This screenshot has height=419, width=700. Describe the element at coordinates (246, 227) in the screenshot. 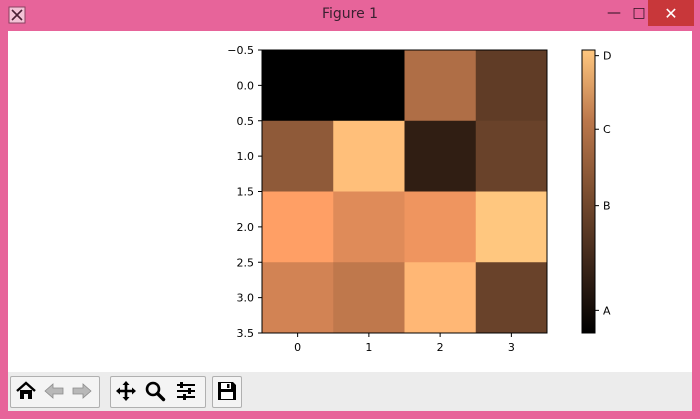

I see `y-tick-label: 2.0` at that location.